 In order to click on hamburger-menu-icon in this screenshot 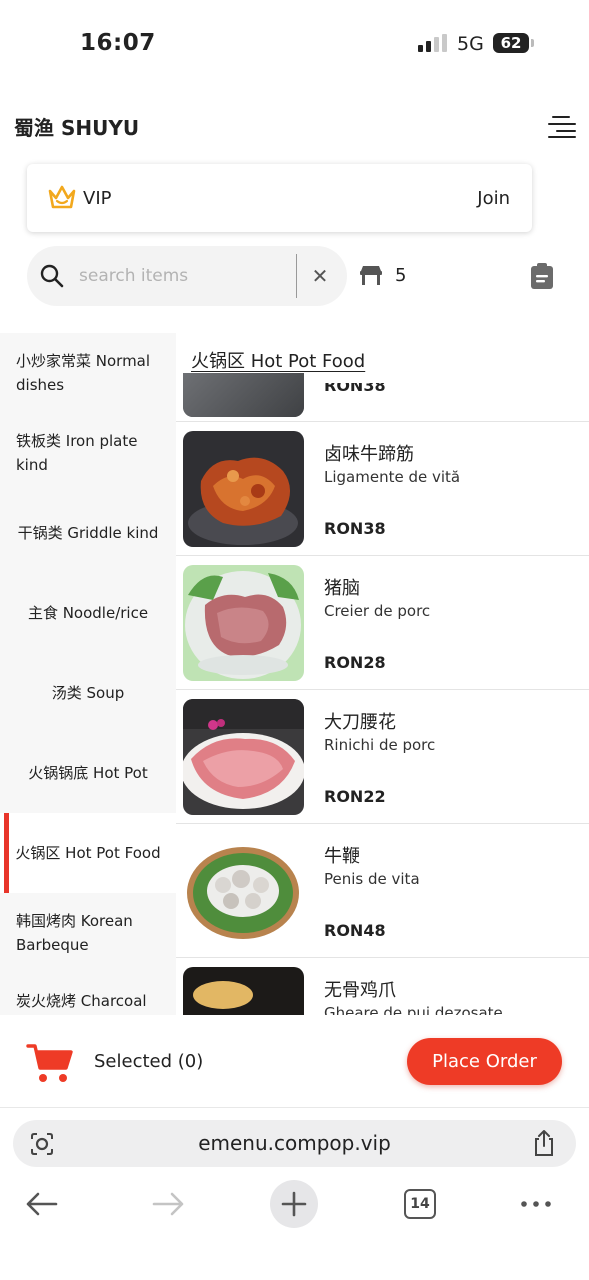, I will do `click(562, 126)`.